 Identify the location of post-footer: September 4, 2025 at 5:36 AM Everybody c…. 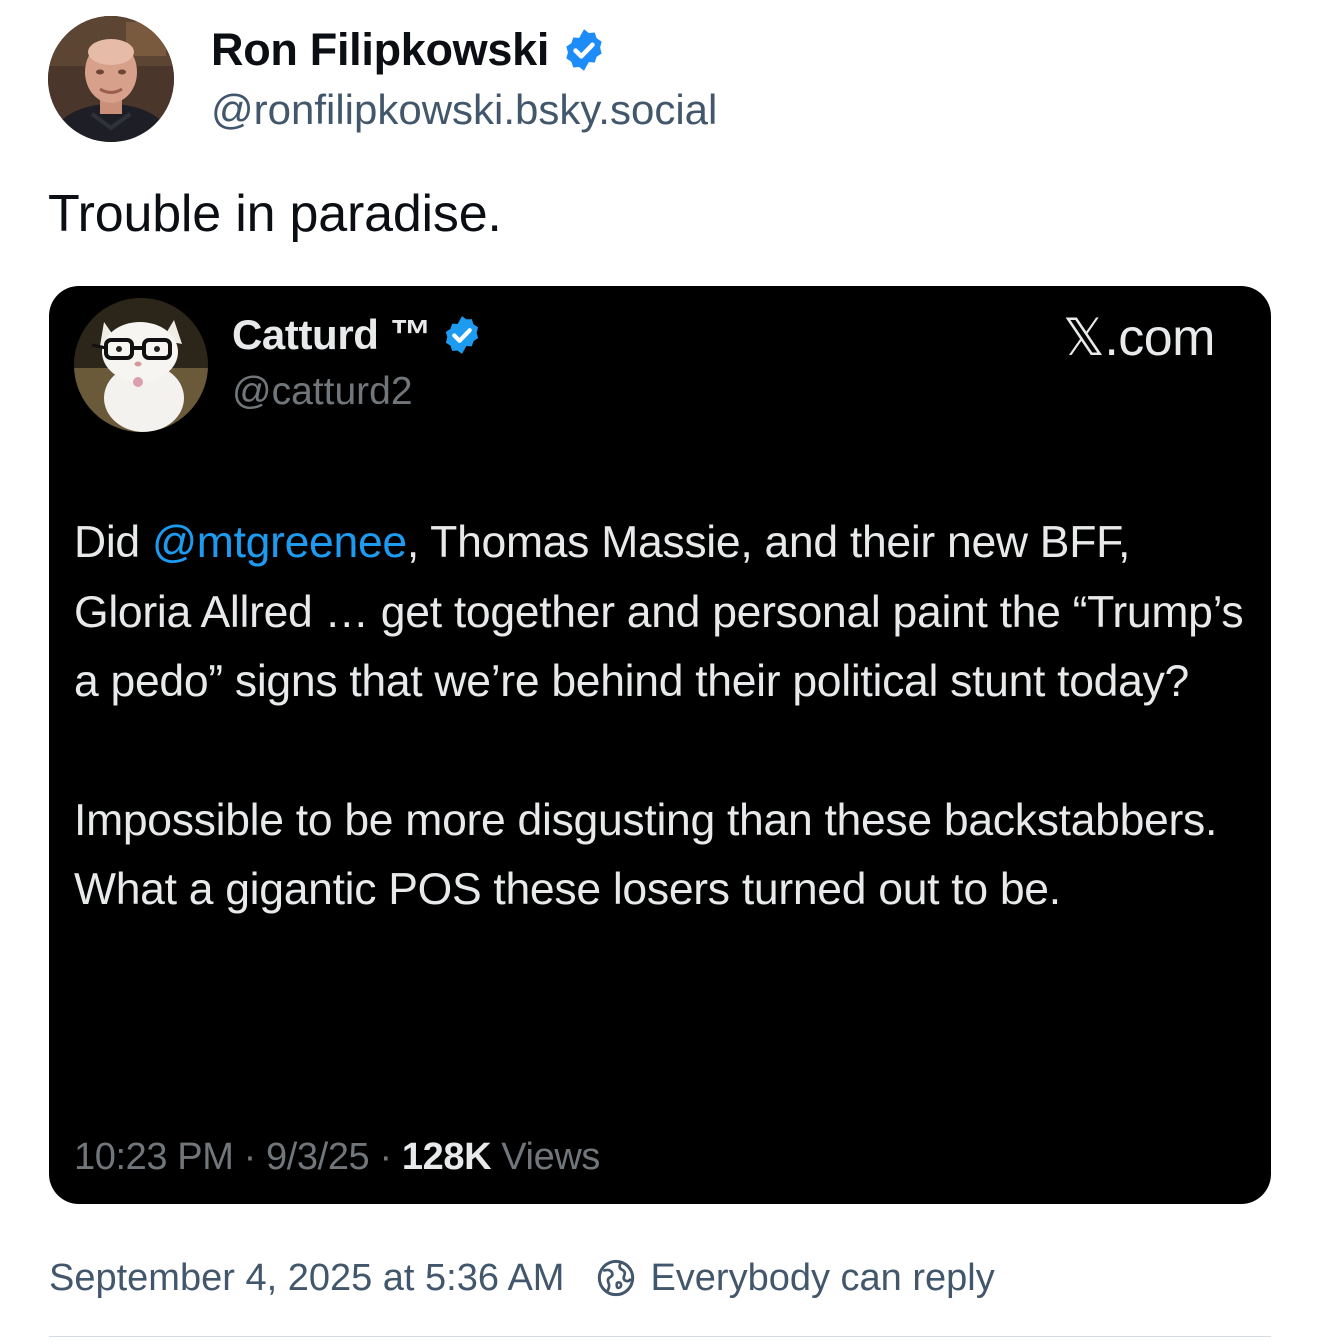
(522, 1278).